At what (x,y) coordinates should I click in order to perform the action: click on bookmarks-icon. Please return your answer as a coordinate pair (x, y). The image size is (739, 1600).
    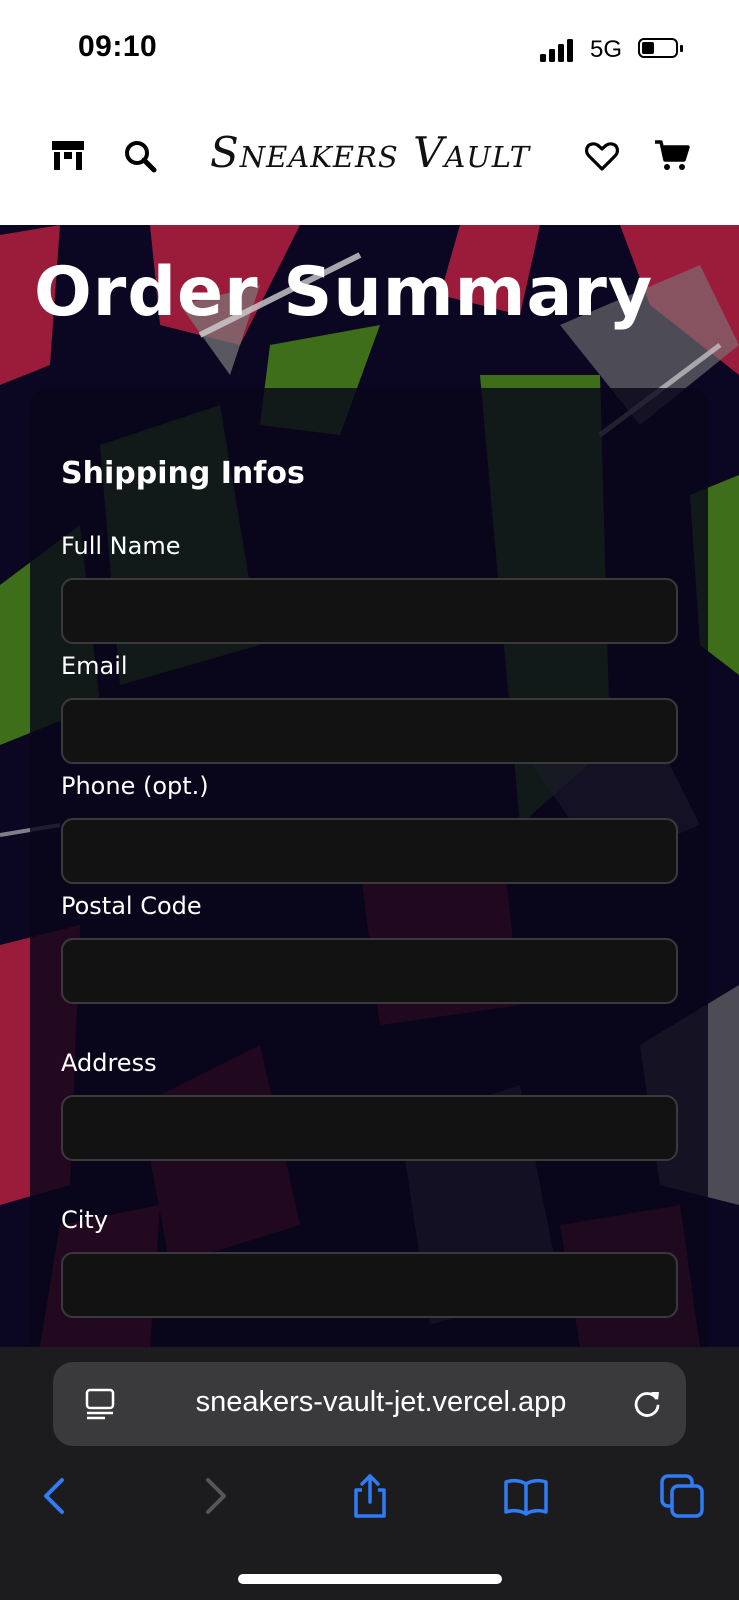
    Looking at the image, I should click on (526, 1496).